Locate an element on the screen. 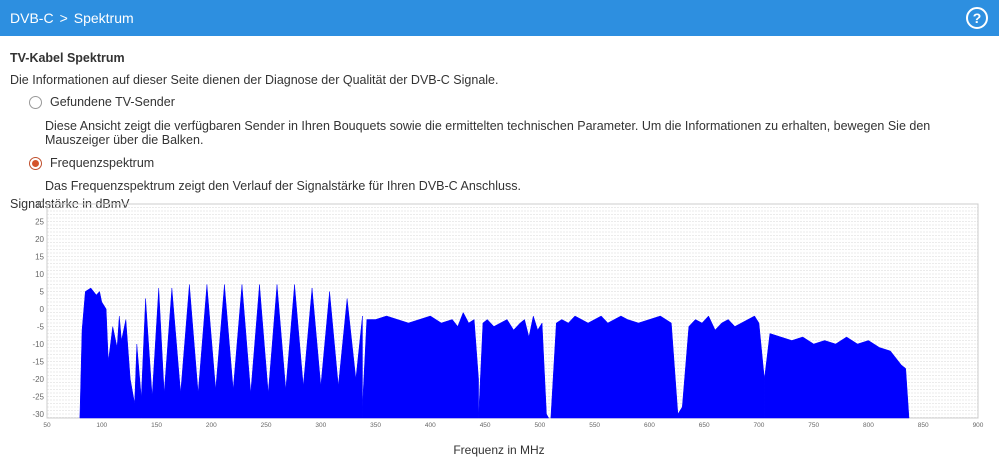 The height and width of the screenshot is (469, 999). y-tick-label: 5 is located at coordinates (42, 292).